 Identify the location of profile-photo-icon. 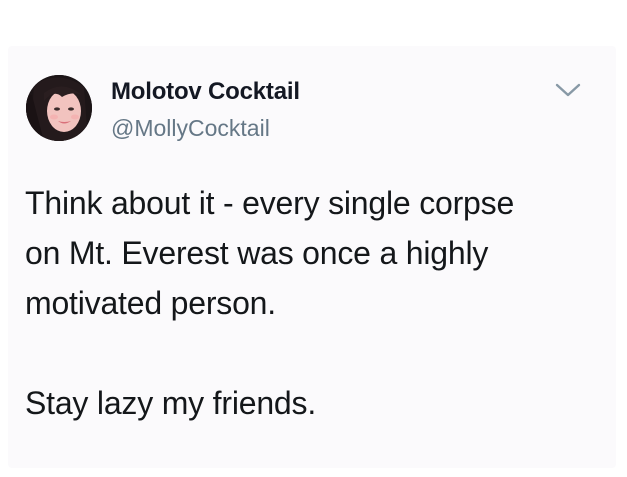
(59, 108).